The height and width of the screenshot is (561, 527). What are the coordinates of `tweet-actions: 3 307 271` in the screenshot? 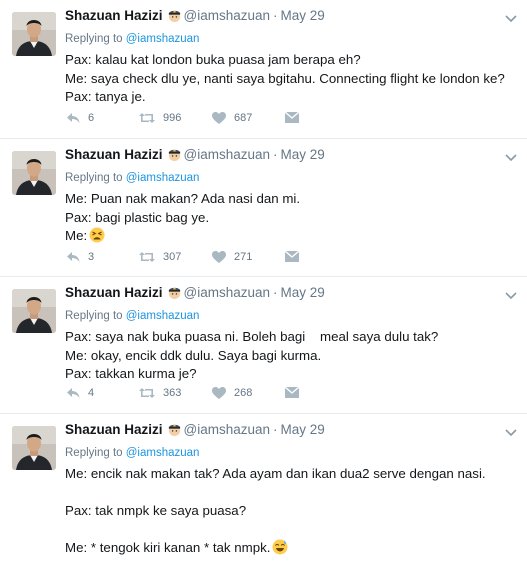 It's located at (185, 260).